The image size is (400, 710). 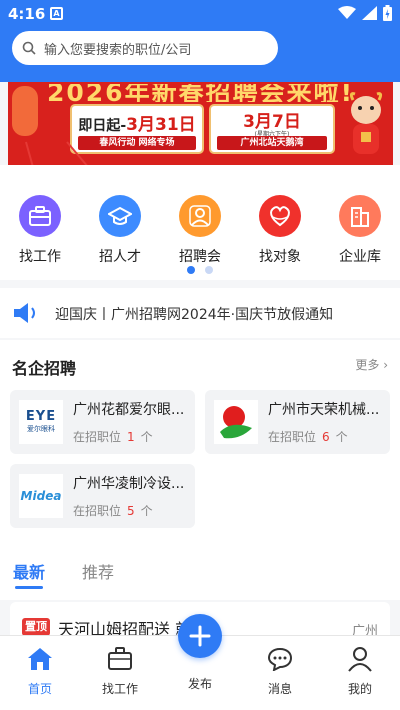 I want to click on quick-find-partner: 找对象, so click(x=280, y=230).